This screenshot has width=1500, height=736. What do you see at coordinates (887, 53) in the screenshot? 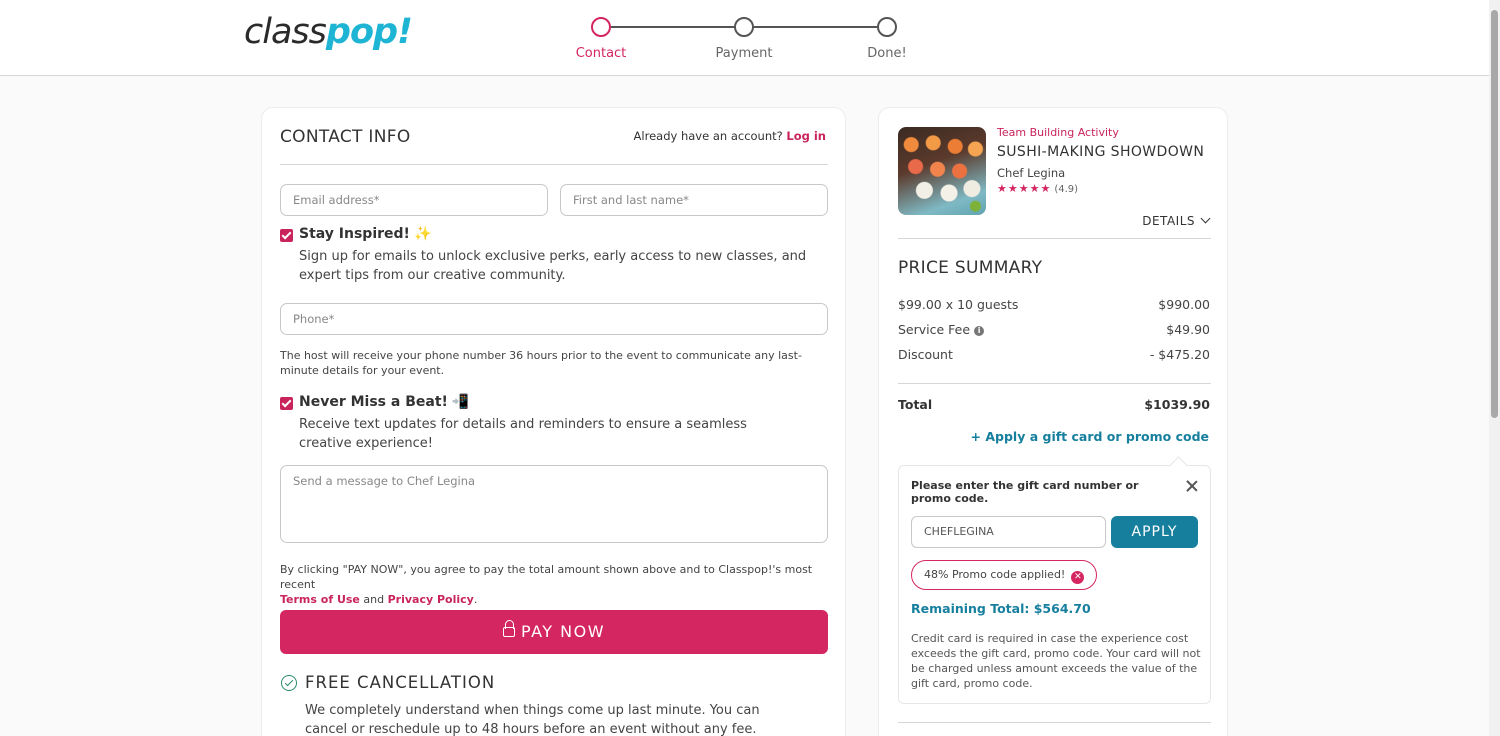
I see `step-done-label: Done!` at bounding box center [887, 53].